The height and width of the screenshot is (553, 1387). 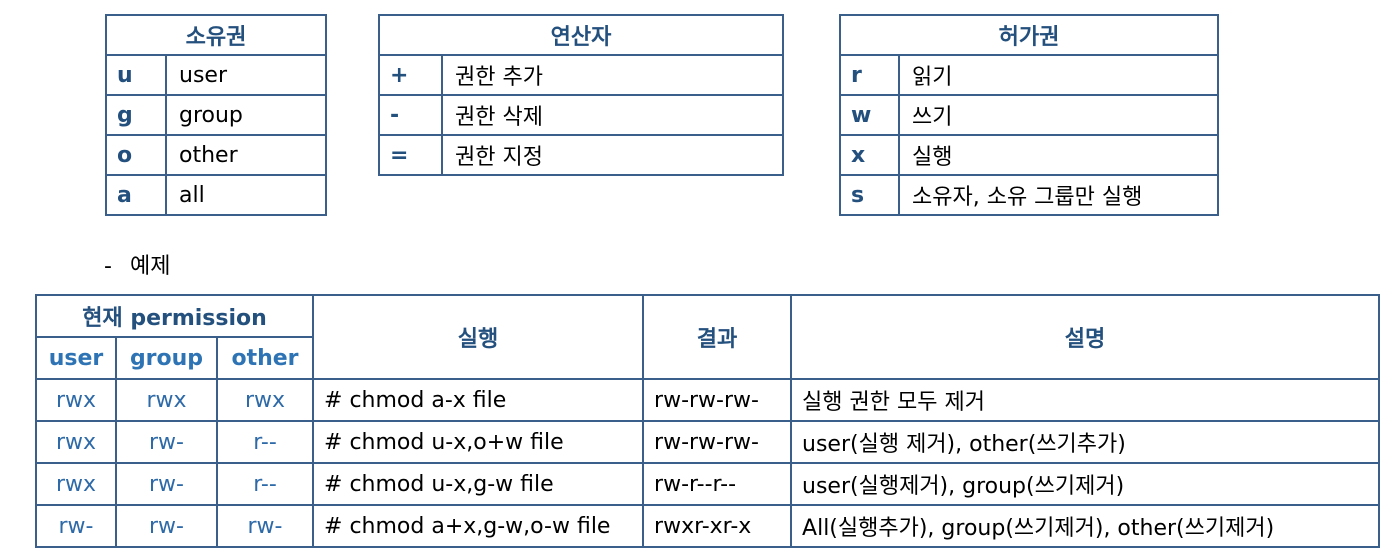 What do you see at coordinates (150, 266) in the screenshot?
I see `example-heading-text: 예제` at bounding box center [150, 266].